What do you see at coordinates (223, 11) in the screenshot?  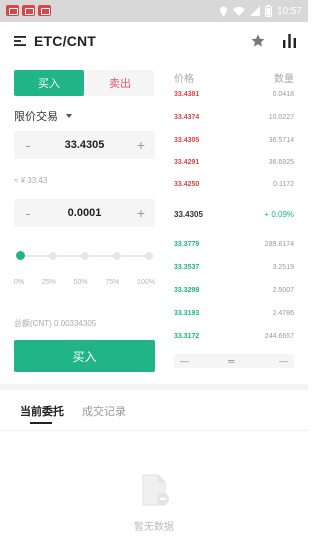 I see `location-icon` at bounding box center [223, 11].